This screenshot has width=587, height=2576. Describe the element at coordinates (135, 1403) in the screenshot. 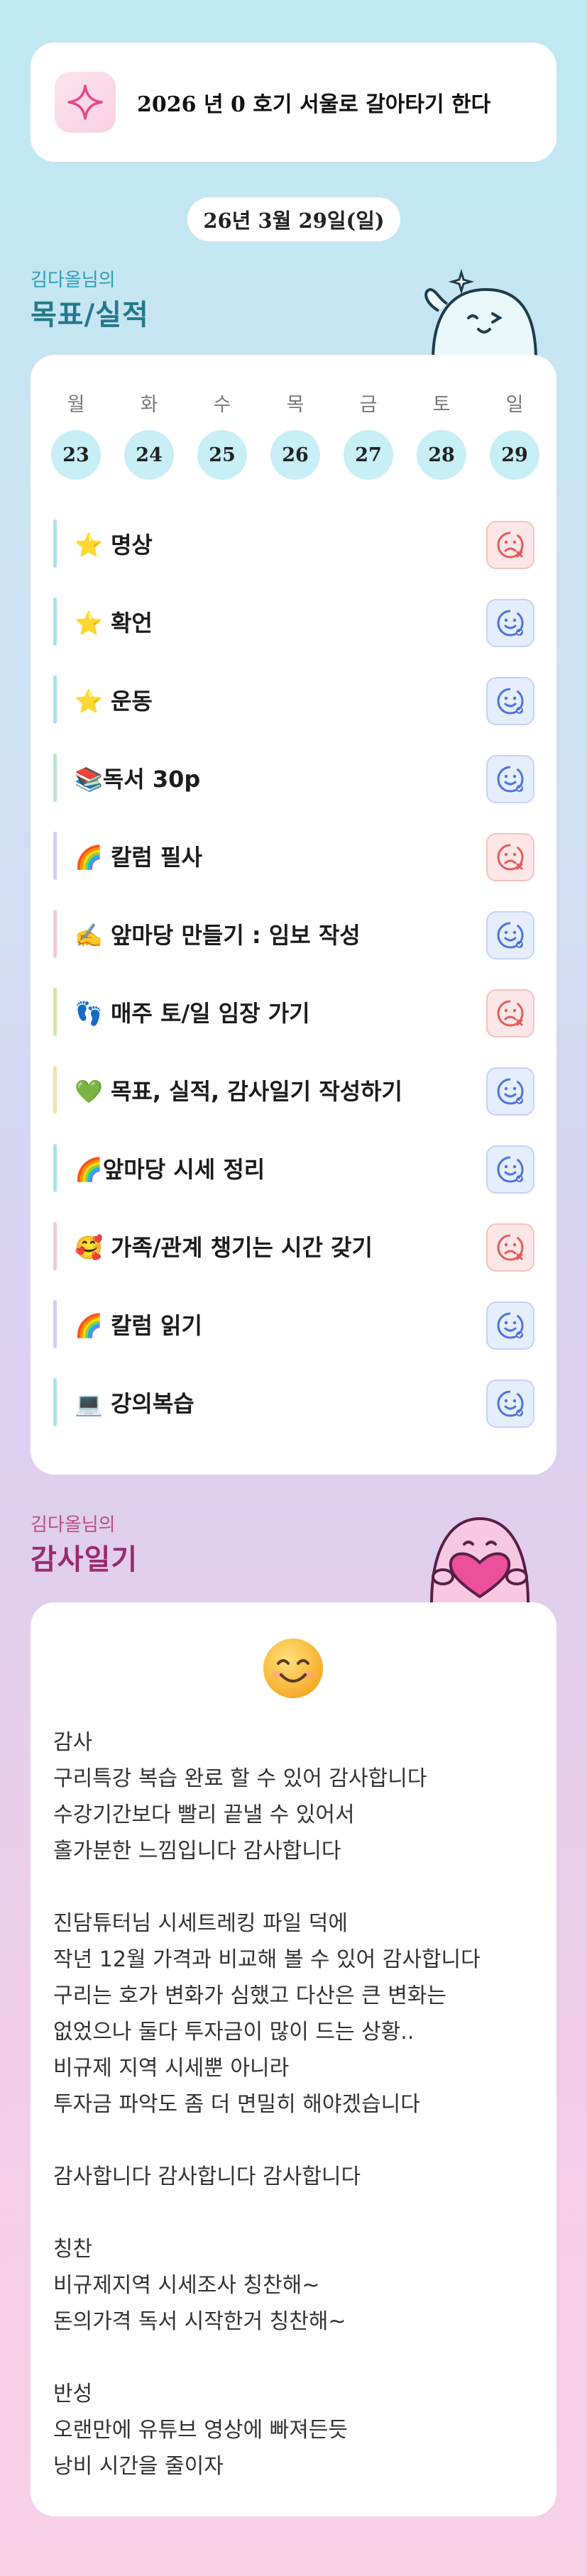

I see `task-label: 💻 강의복습` at that location.